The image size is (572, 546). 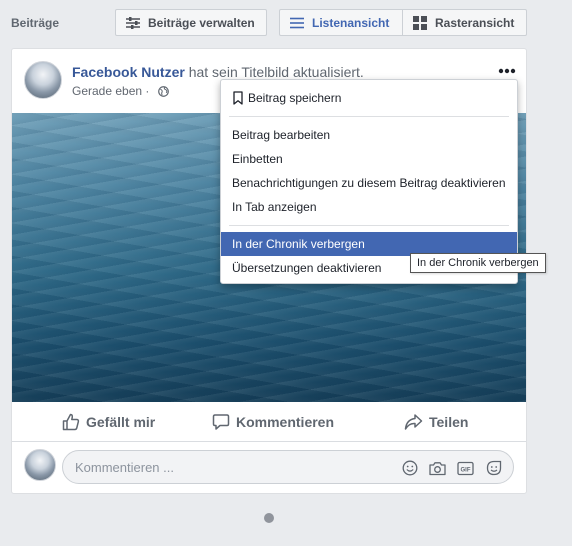 What do you see at coordinates (274, 72) in the screenshot?
I see `post-action-text: hat sein Titelbild aktualisiert.` at bounding box center [274, 72].